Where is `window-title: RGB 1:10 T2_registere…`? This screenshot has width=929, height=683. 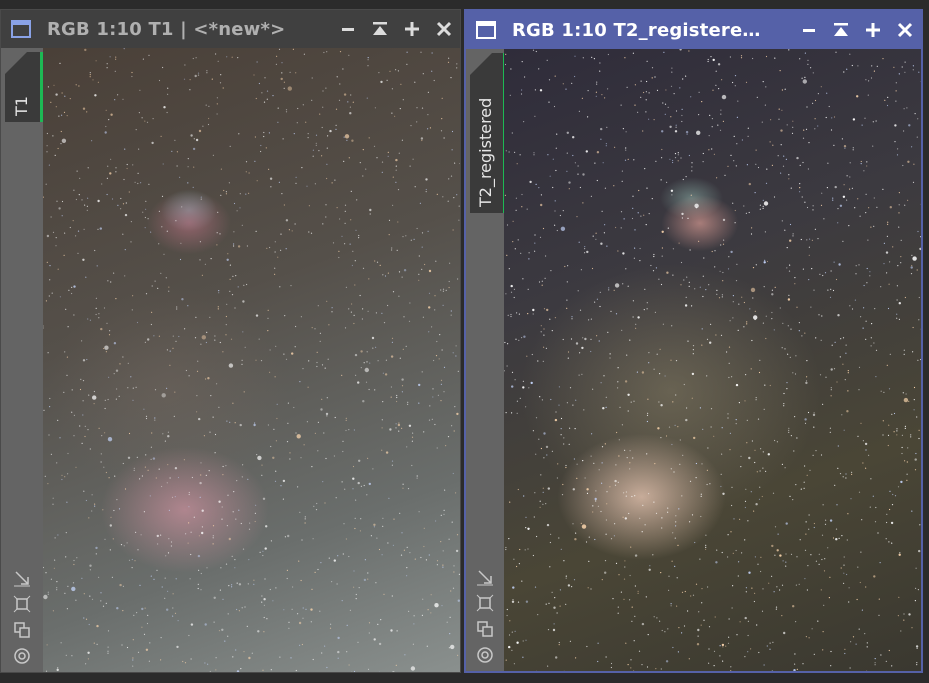 window-title: RGB 1:10 T2_registere… is located at coordinates (636, 30).